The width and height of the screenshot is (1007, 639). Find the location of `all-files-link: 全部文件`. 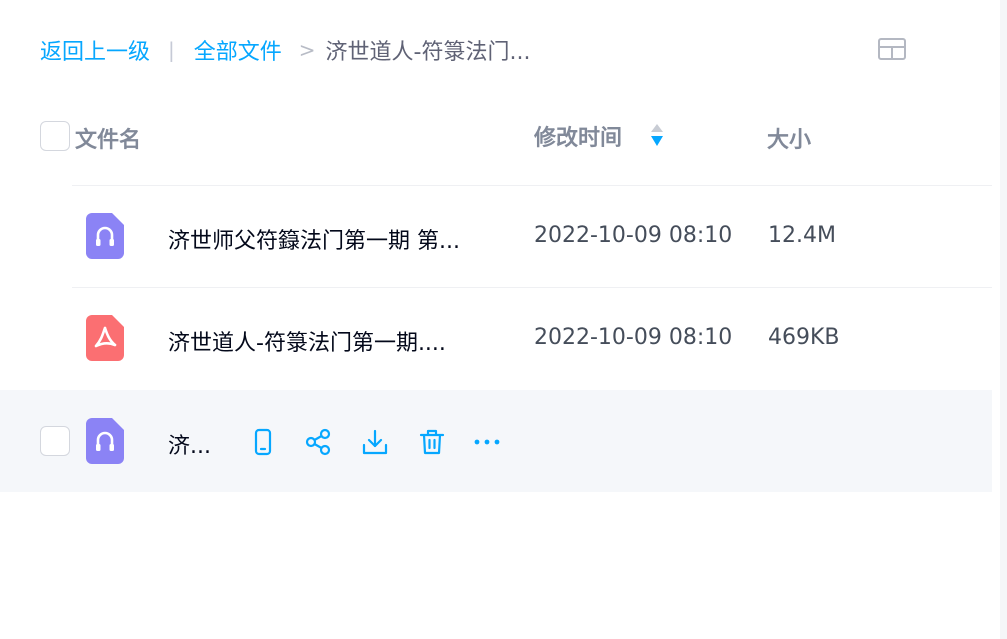

all-files-link: 全部文件 is located at coordinates (238, 50).